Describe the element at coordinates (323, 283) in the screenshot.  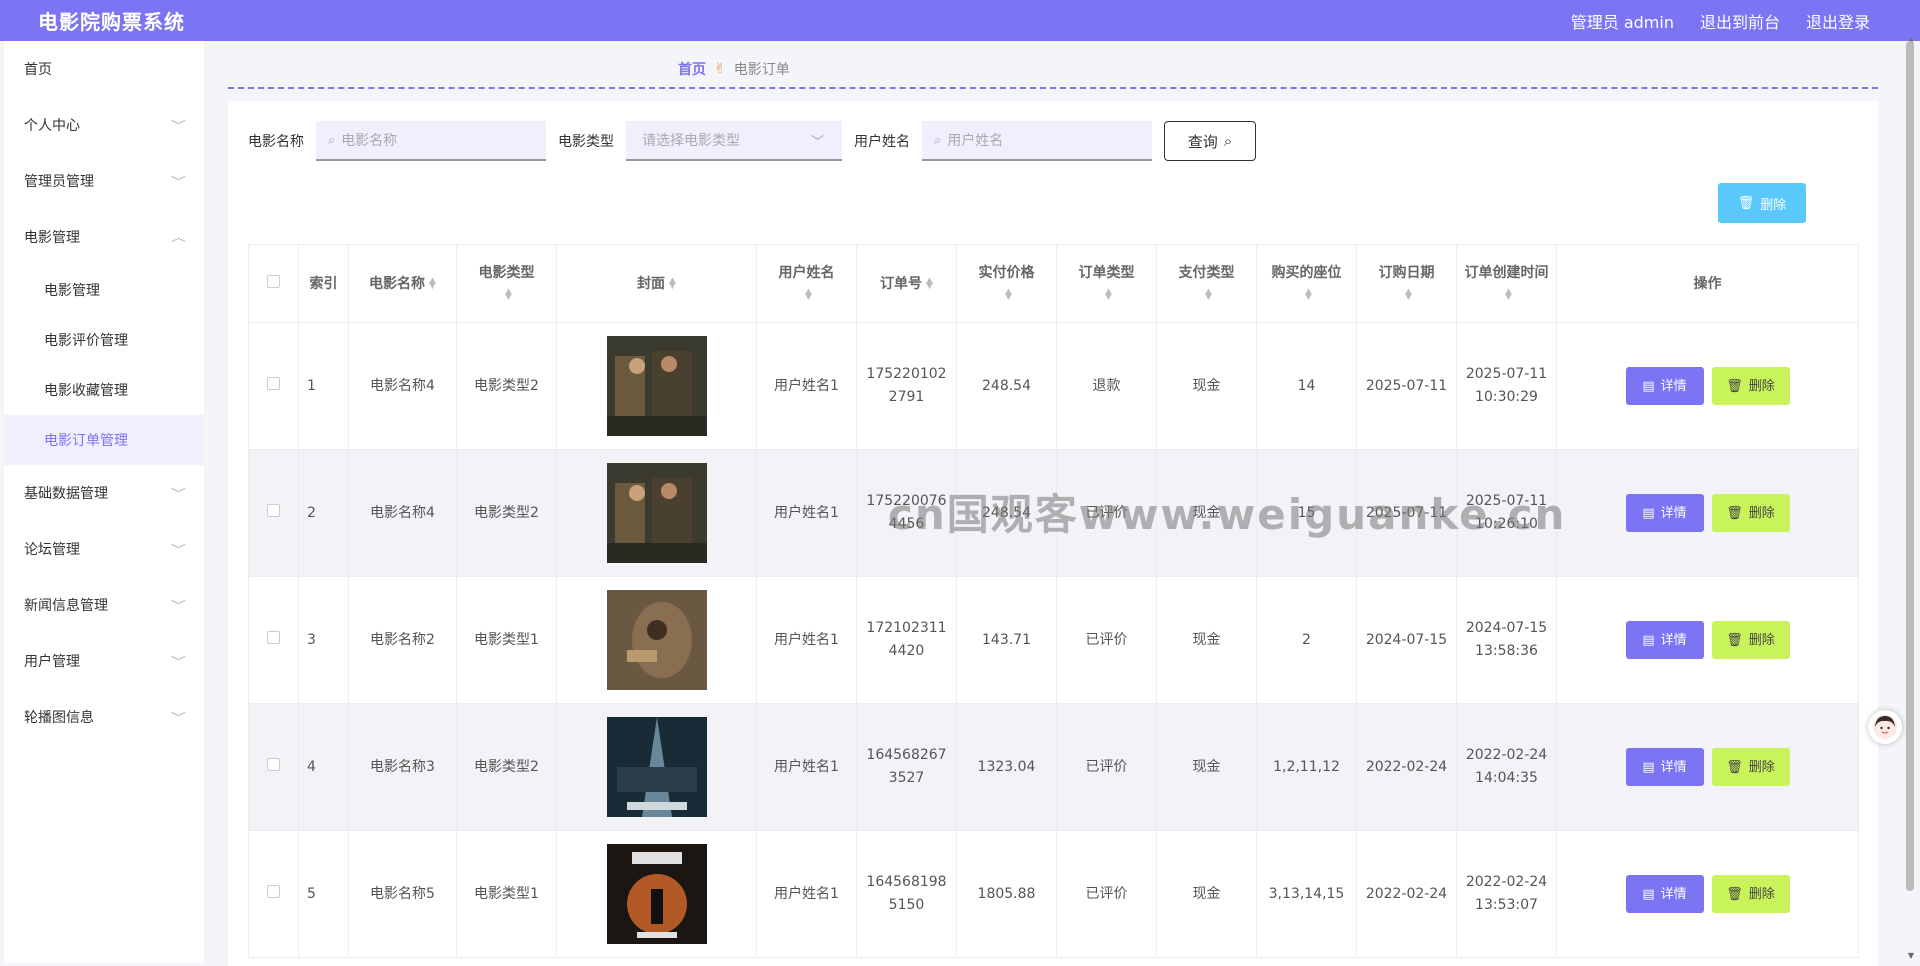
I see `header-index: 索引` at that location.